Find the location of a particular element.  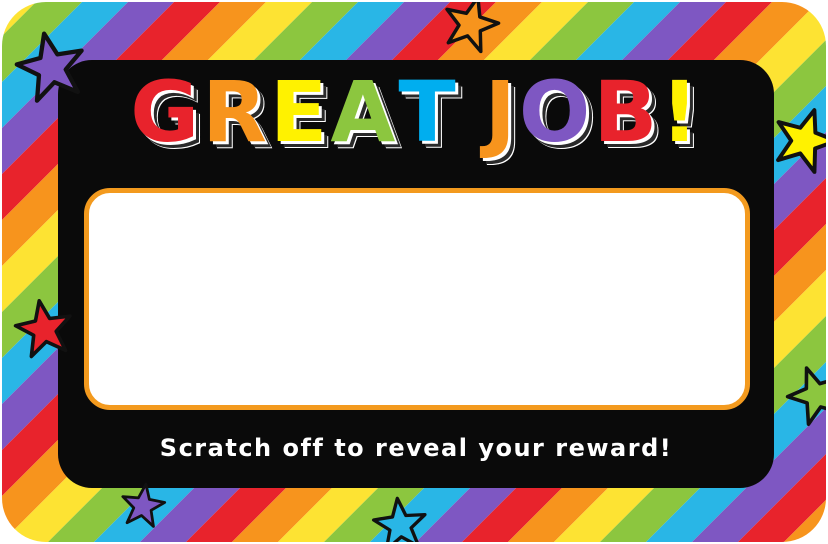

title-letter: J is located at coordinates (501, 112).